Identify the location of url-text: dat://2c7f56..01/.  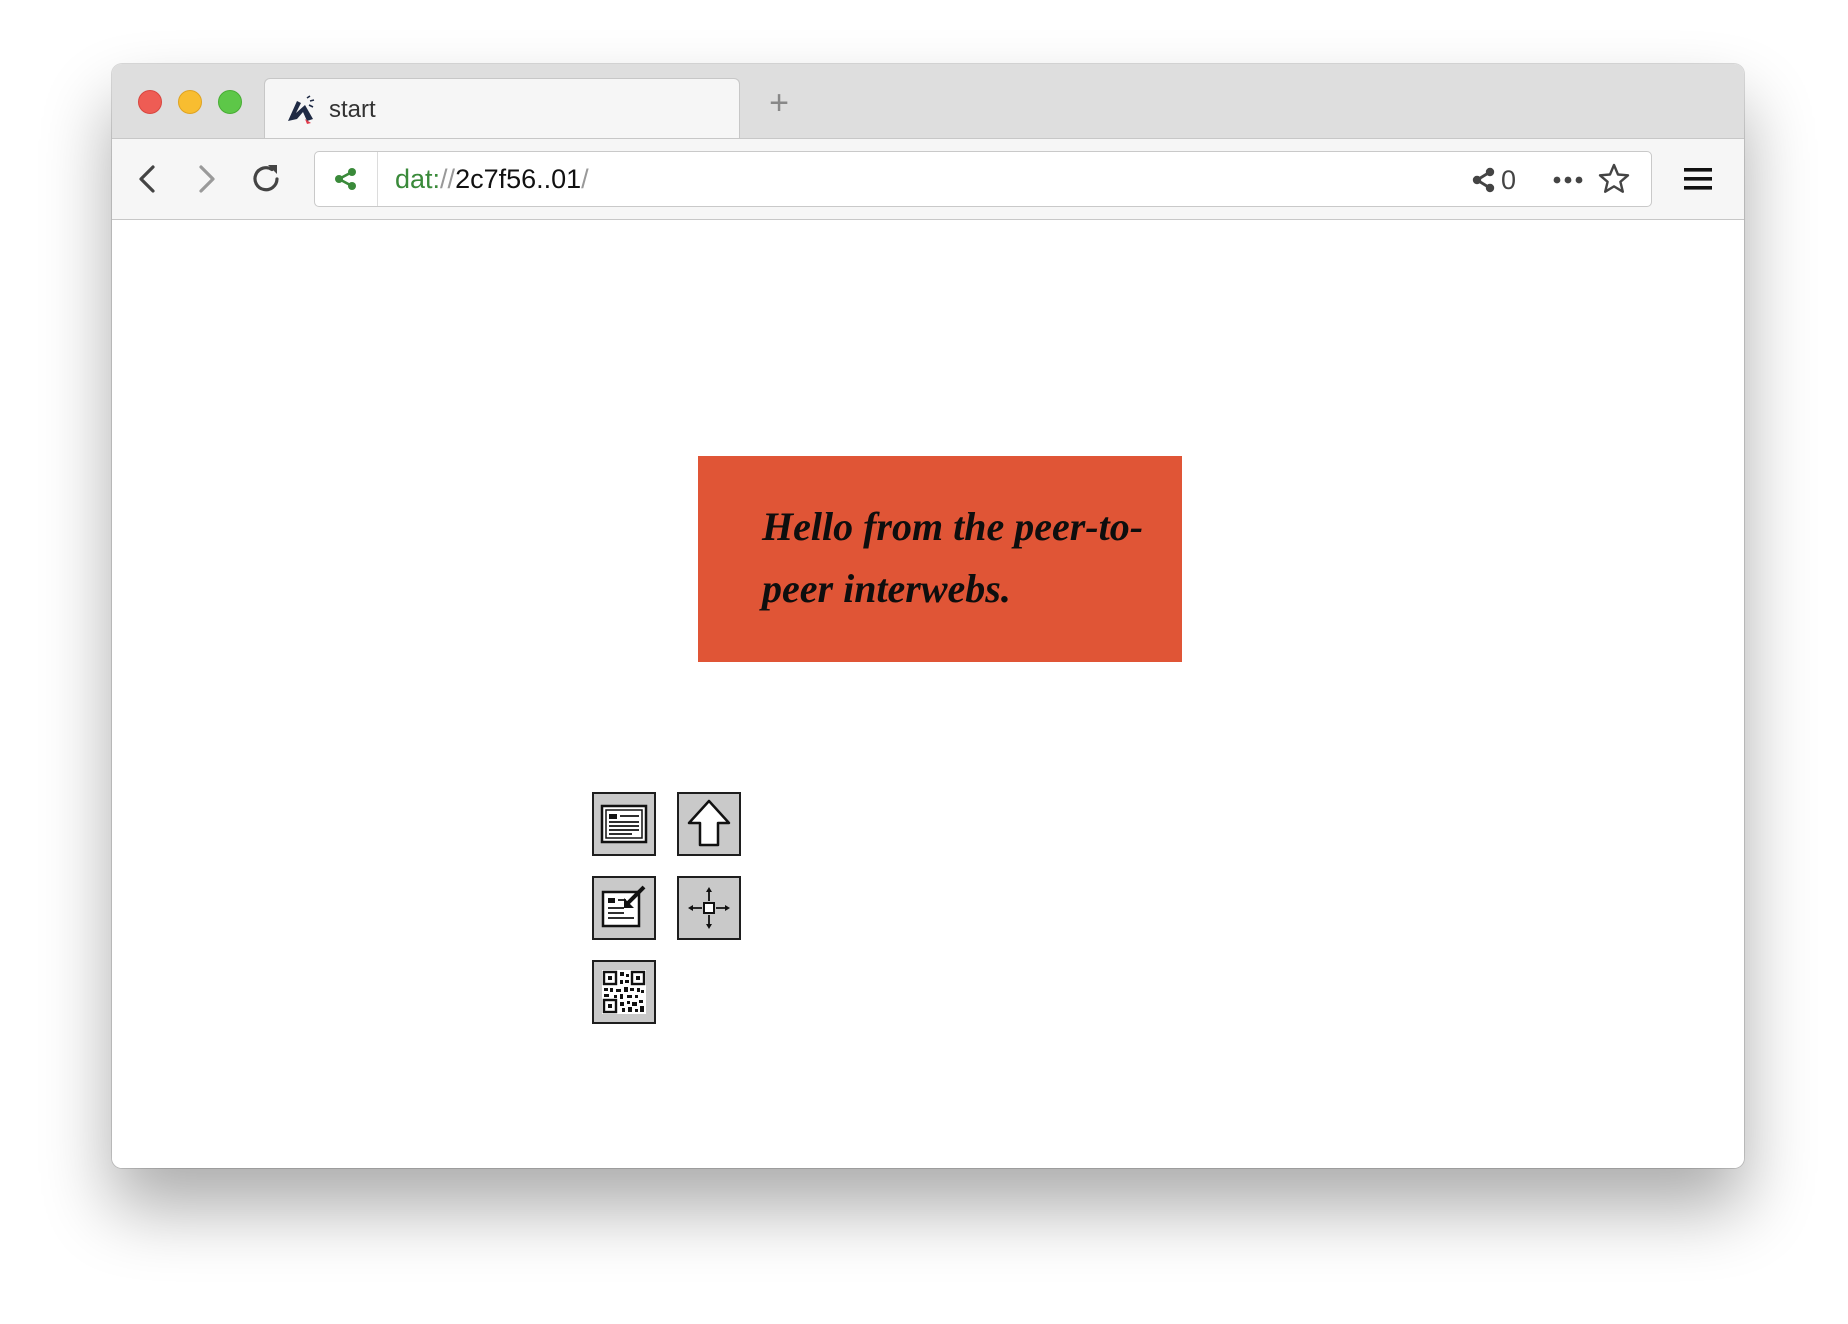
(492, 179).